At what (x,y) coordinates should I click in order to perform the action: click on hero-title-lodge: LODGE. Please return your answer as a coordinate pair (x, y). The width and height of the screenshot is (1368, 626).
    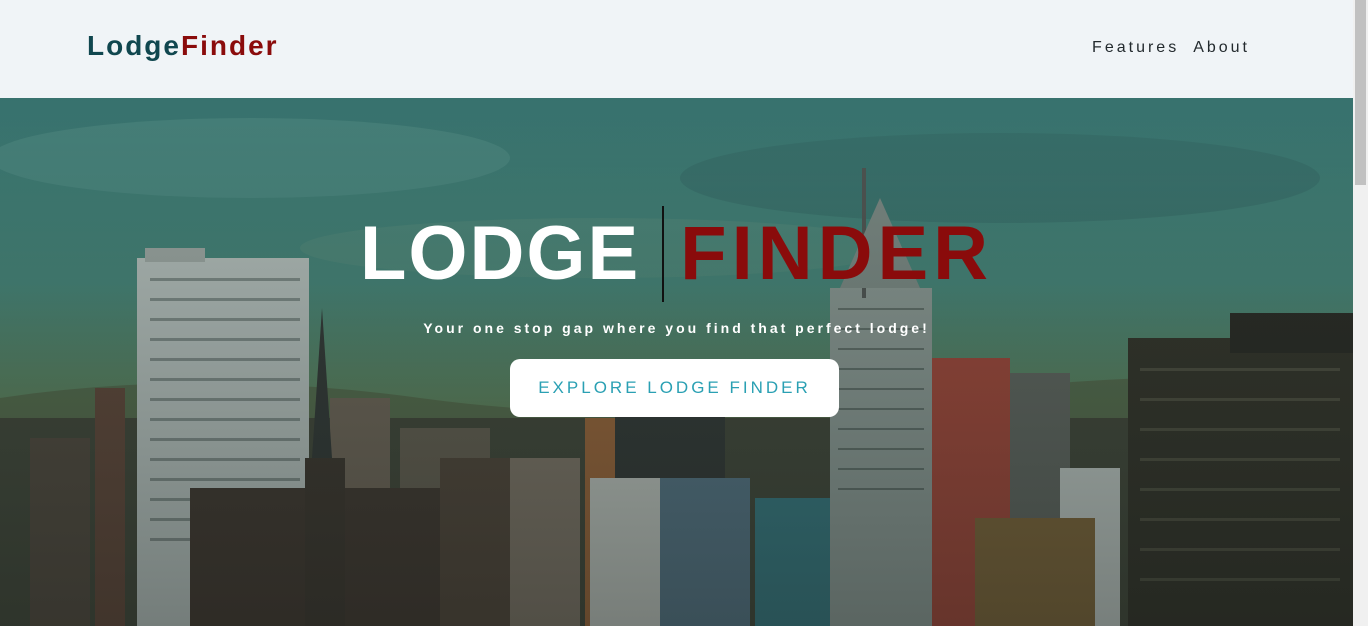
    Looking at the image, I should click on (512, 254).